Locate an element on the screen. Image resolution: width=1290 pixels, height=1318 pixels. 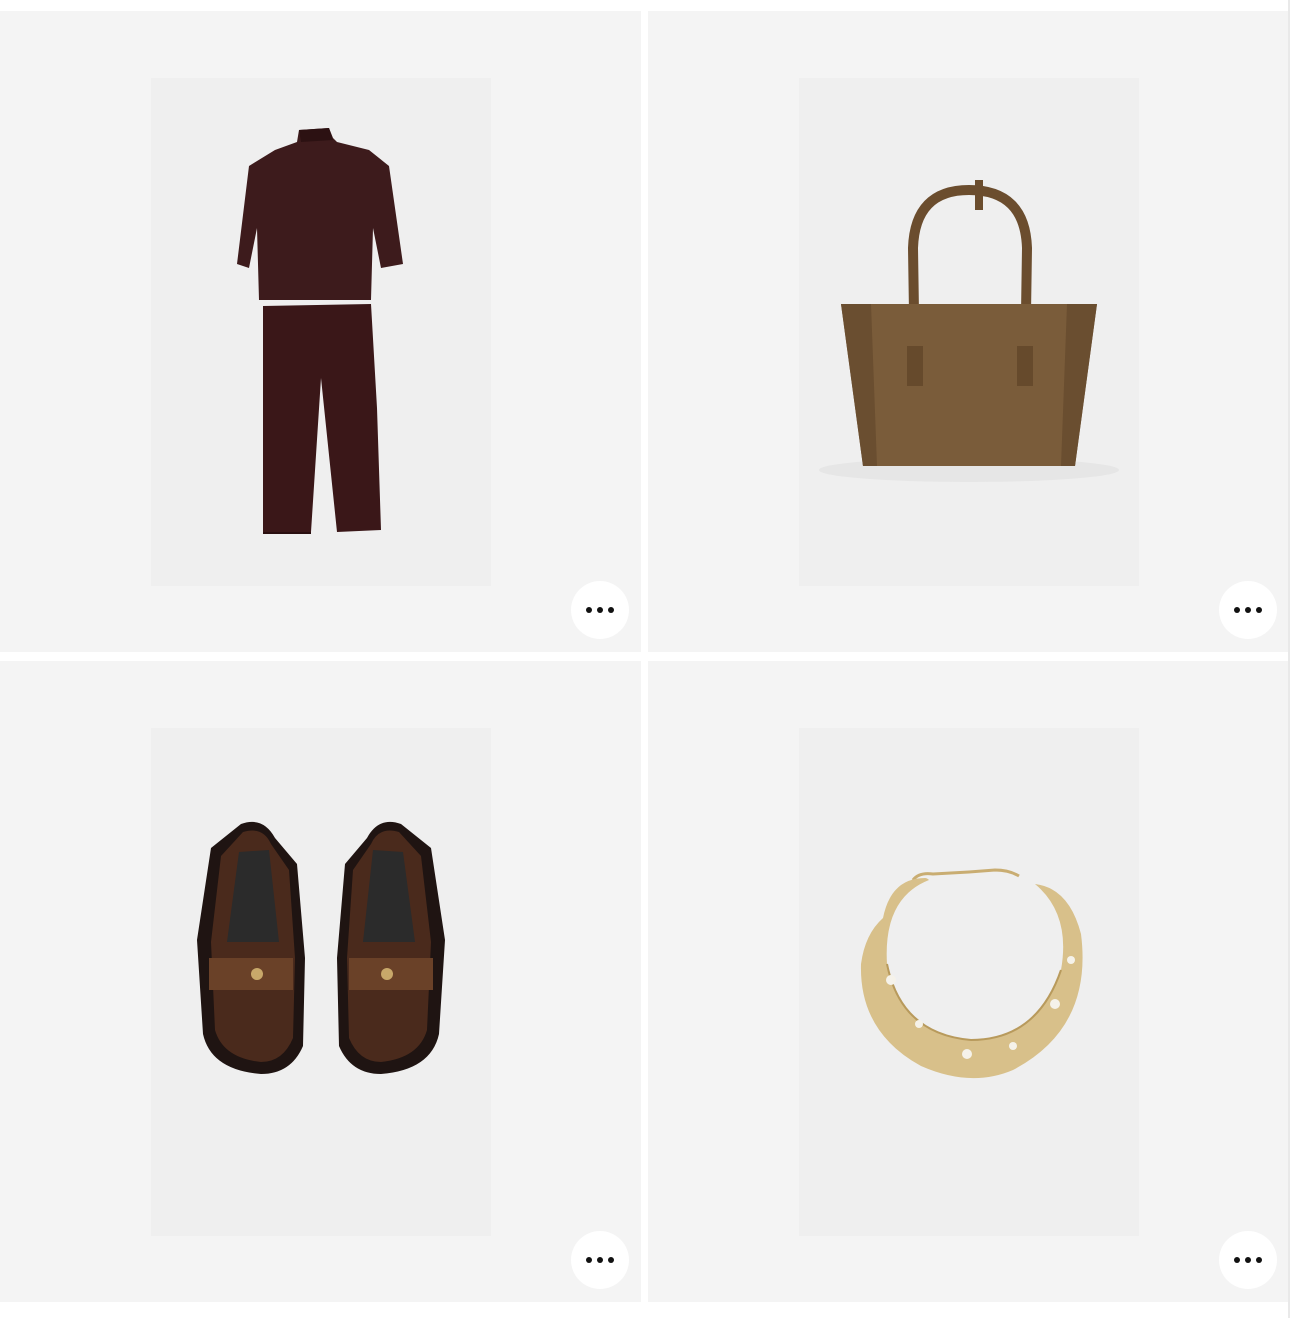
tote-bag-image is located at coordinates (969, 331).